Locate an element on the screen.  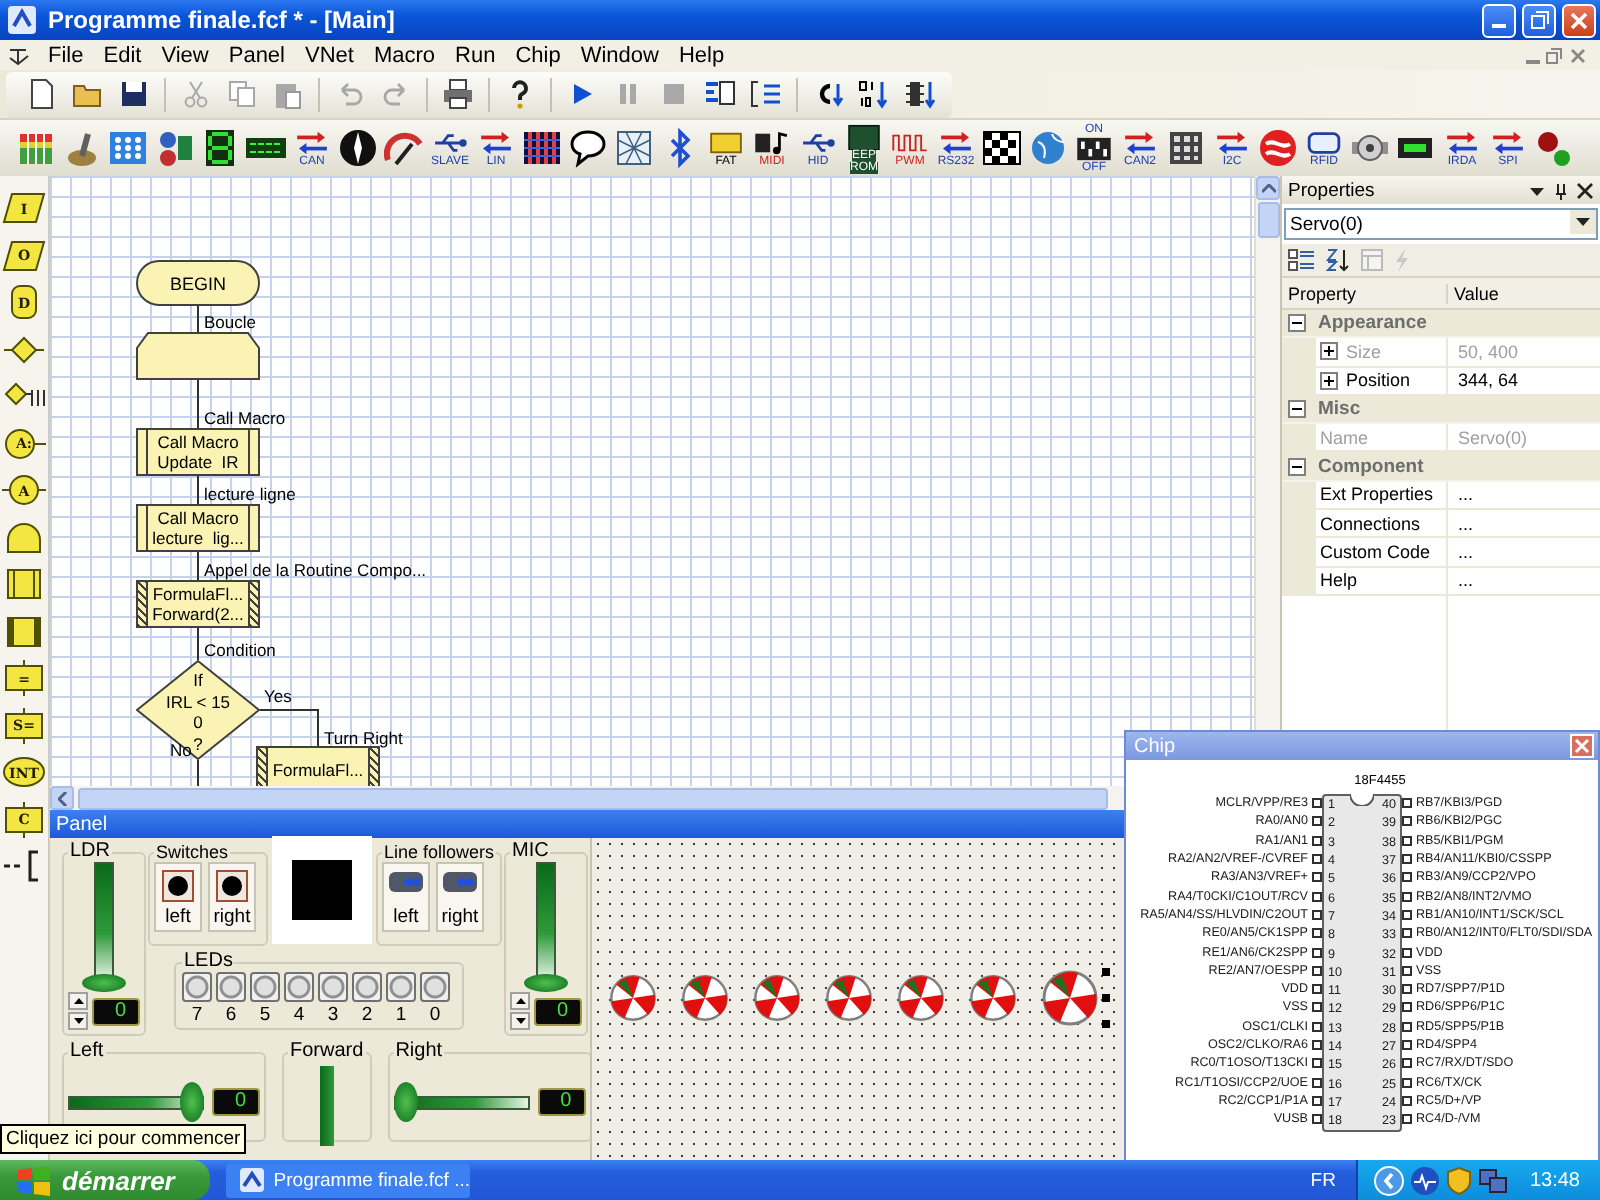
menu-item: Run is located at coordinates (475, 55).